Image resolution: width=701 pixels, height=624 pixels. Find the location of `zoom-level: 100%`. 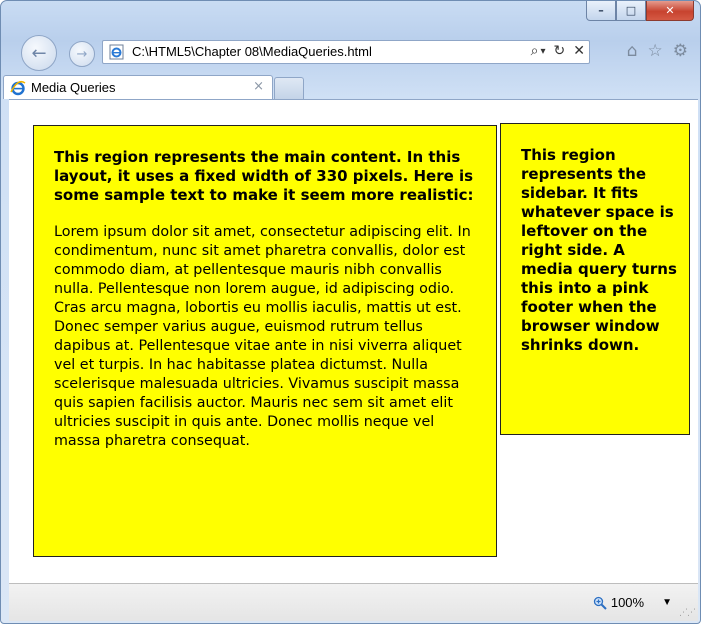

zoom-level: 100% is located at coordinates (627, 602).